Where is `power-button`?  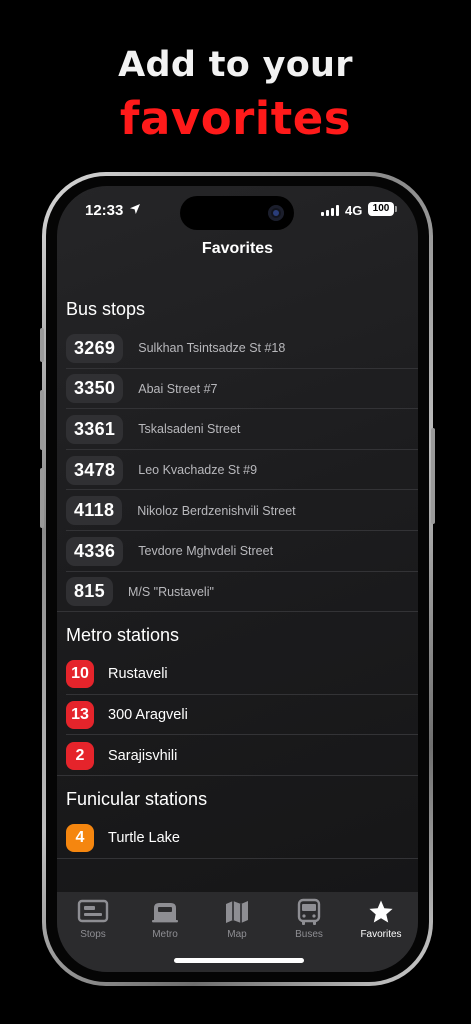 power-button is located at coordinates (433, 476).